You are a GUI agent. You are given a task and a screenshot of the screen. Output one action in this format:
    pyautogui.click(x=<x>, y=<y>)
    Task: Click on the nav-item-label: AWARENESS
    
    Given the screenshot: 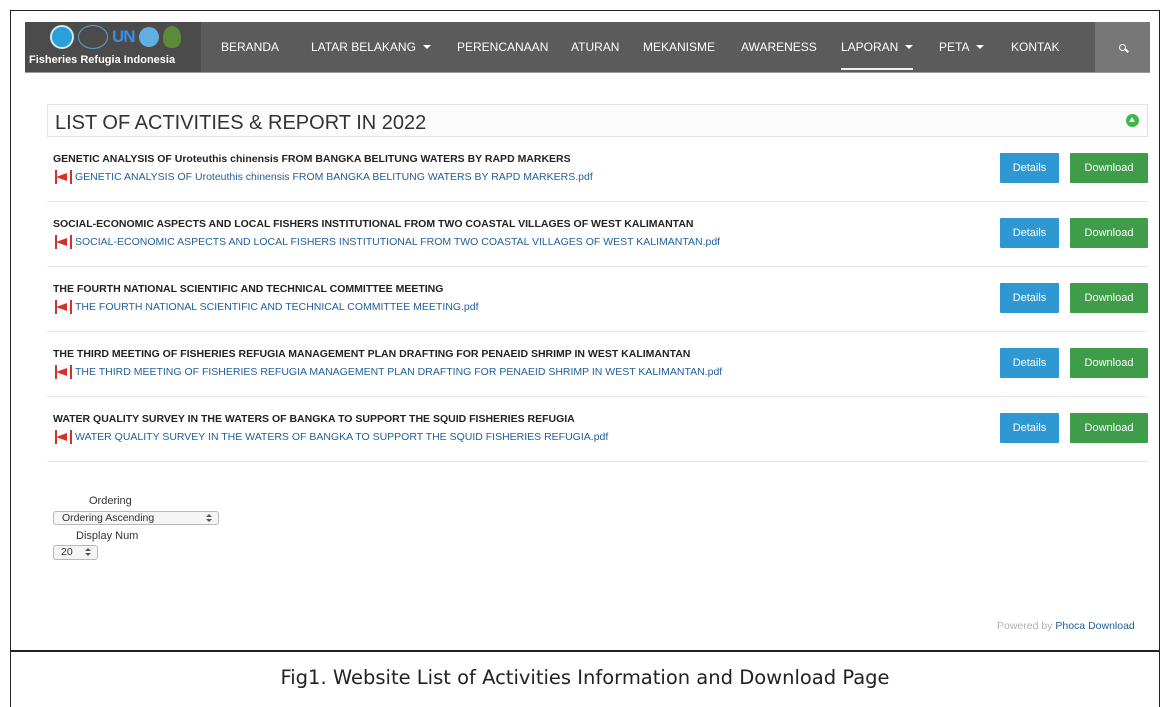 What is the action you would take?
    pyautogui.click(x=779, y=47)
    